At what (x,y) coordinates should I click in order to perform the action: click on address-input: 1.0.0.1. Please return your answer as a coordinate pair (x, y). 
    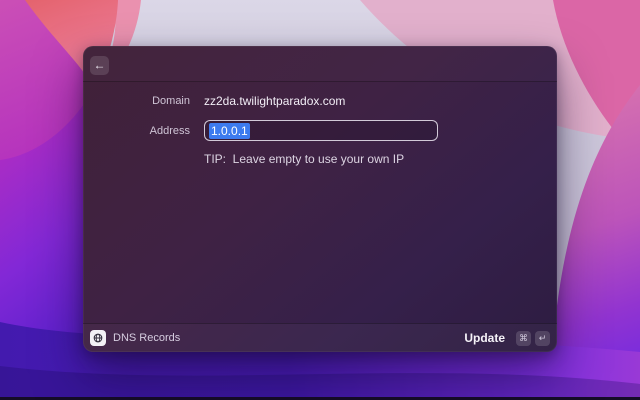
    Looking at the image, I should click on (321, 130).